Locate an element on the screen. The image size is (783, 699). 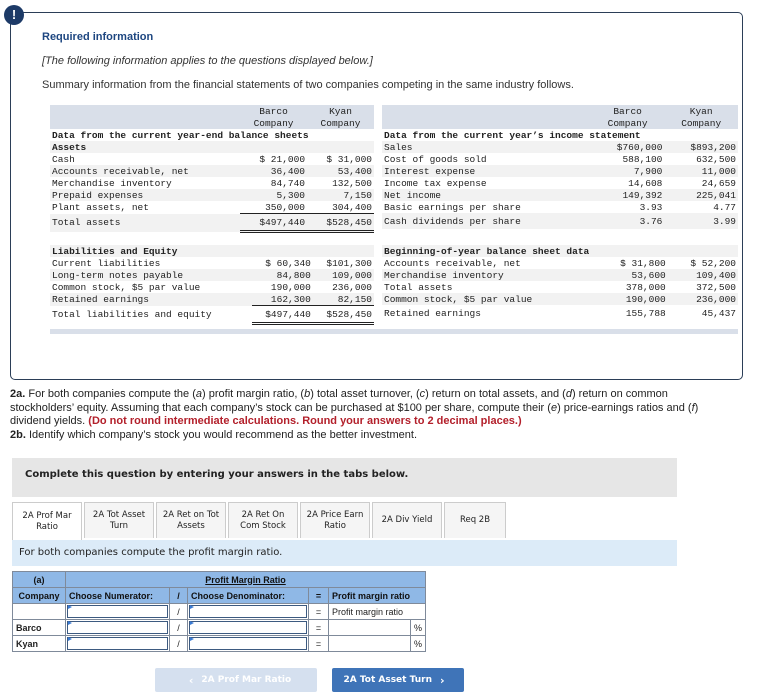
col-numerator: Choose Numerator: is located at coordinates (117, 595).